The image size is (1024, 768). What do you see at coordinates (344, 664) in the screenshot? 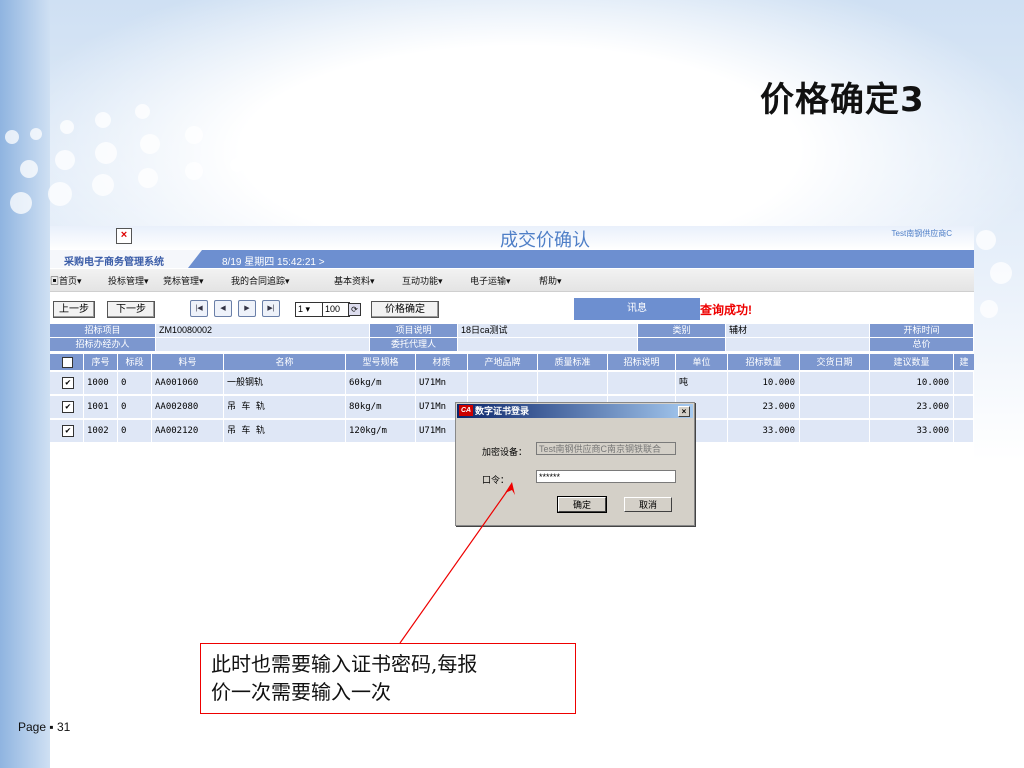
I see `callout-line-1: 此时也需要输入证书密码,每报` at bounding box center [344, 664].